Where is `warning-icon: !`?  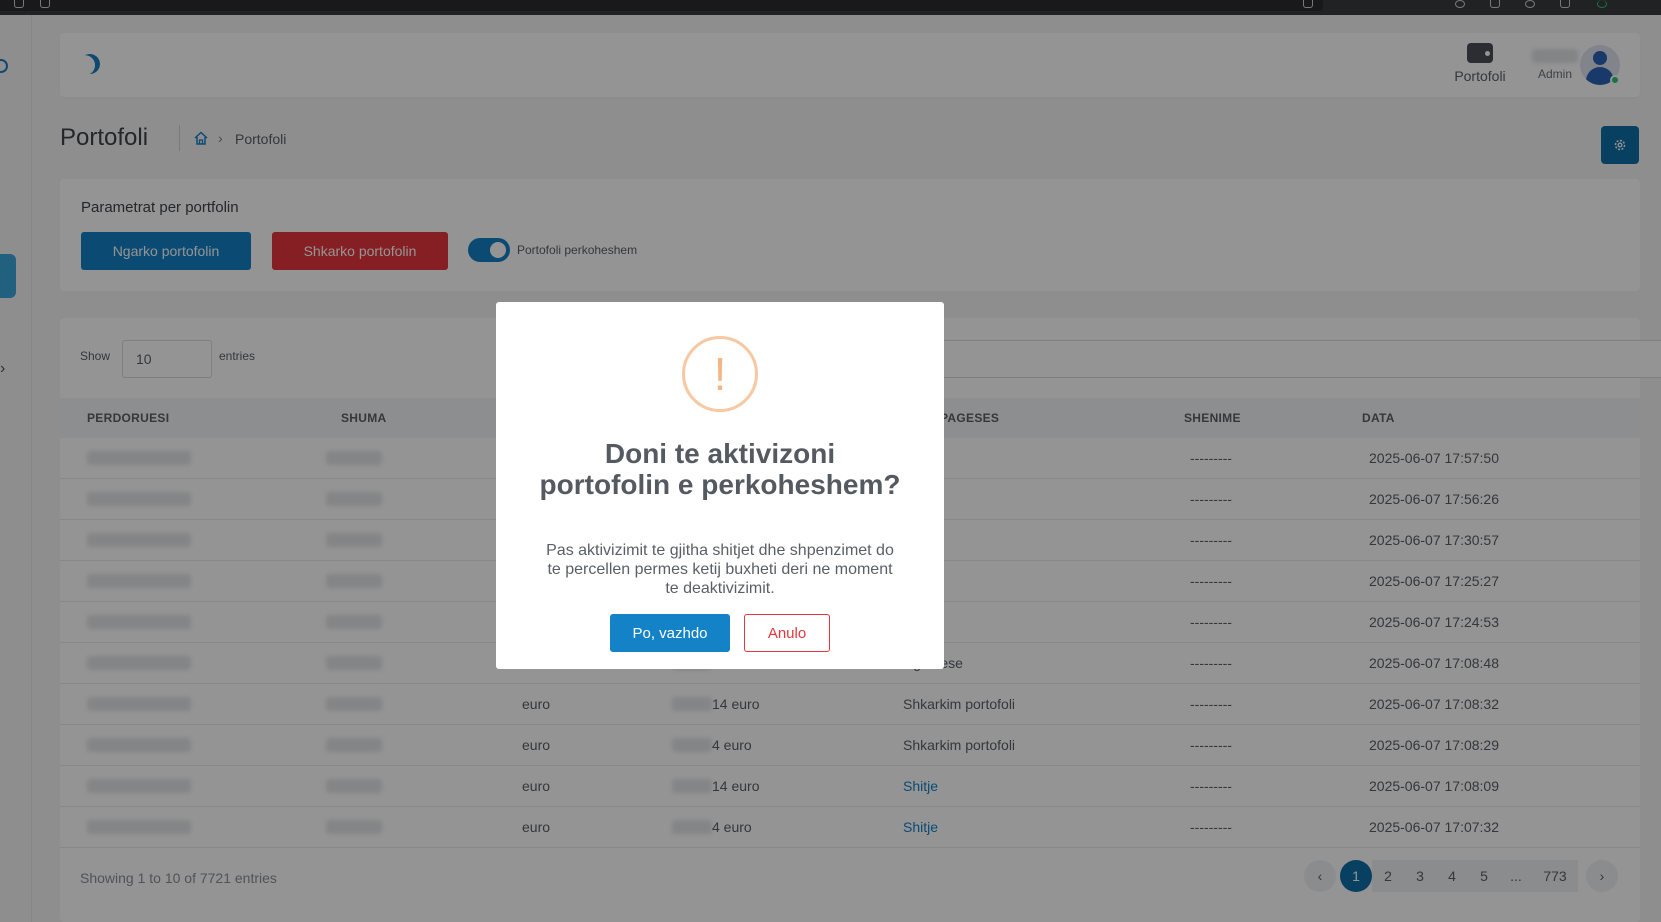
warning-icon: ! is located at coordinates (720, 374).